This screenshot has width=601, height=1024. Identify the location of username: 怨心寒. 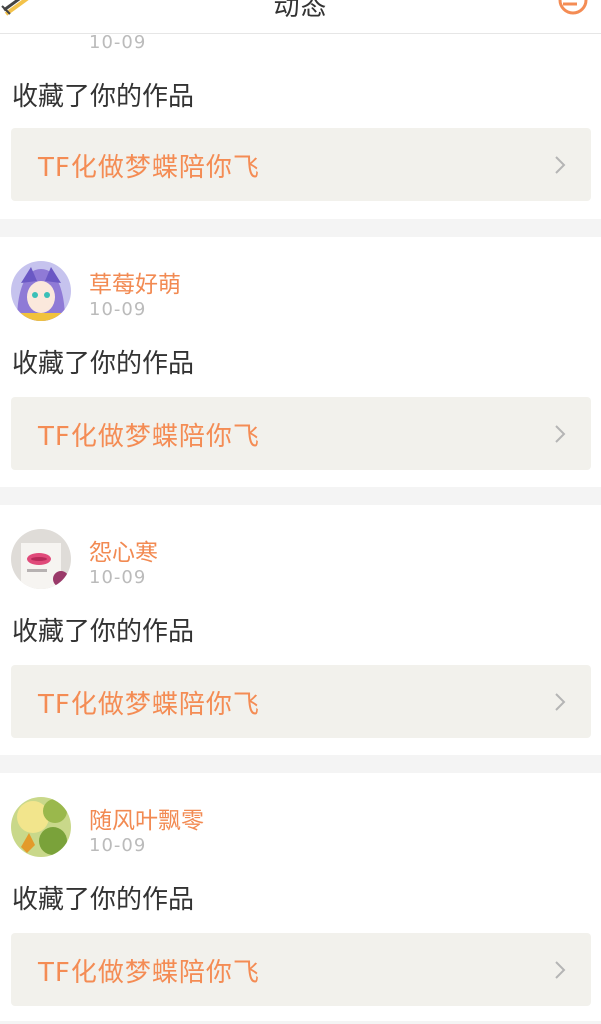
(123, 550).